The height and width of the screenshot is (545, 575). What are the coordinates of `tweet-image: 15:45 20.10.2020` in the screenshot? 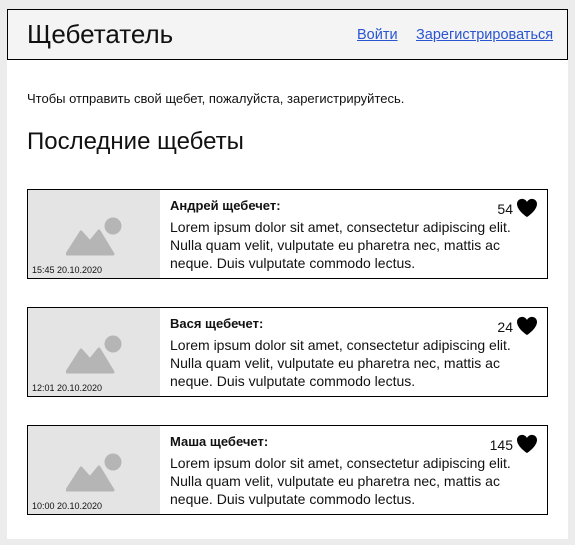 It's located at (94, 234).